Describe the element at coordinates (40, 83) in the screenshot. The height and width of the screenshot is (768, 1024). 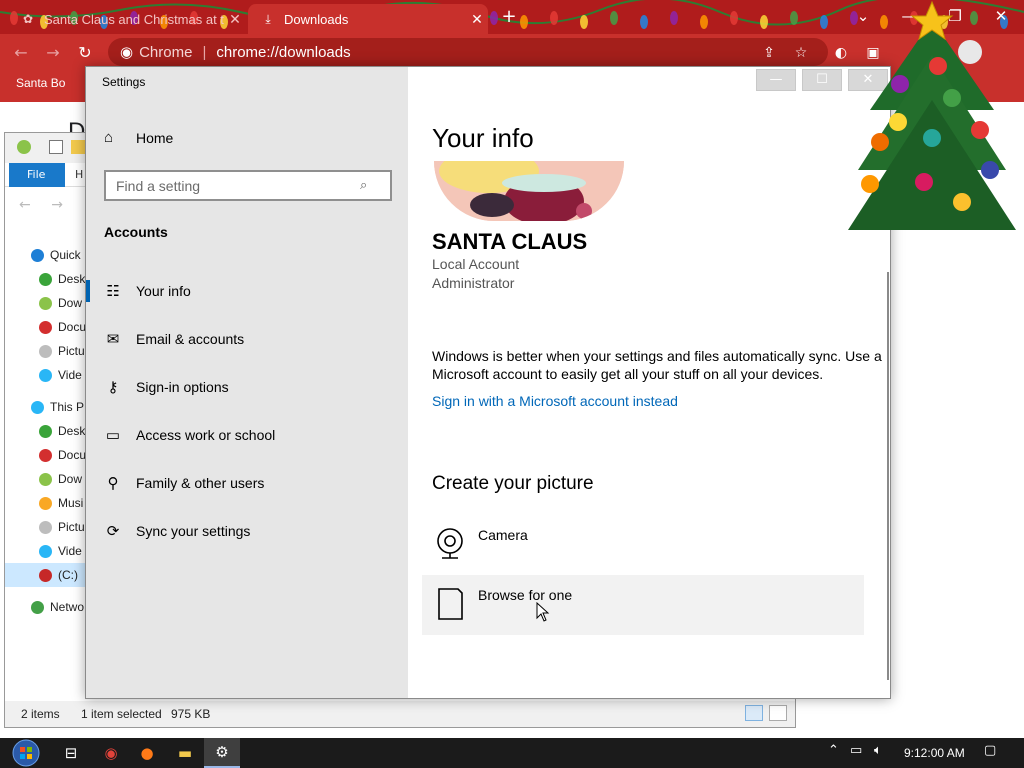
I see `bookmark-santa: Santa Bo` at that location.